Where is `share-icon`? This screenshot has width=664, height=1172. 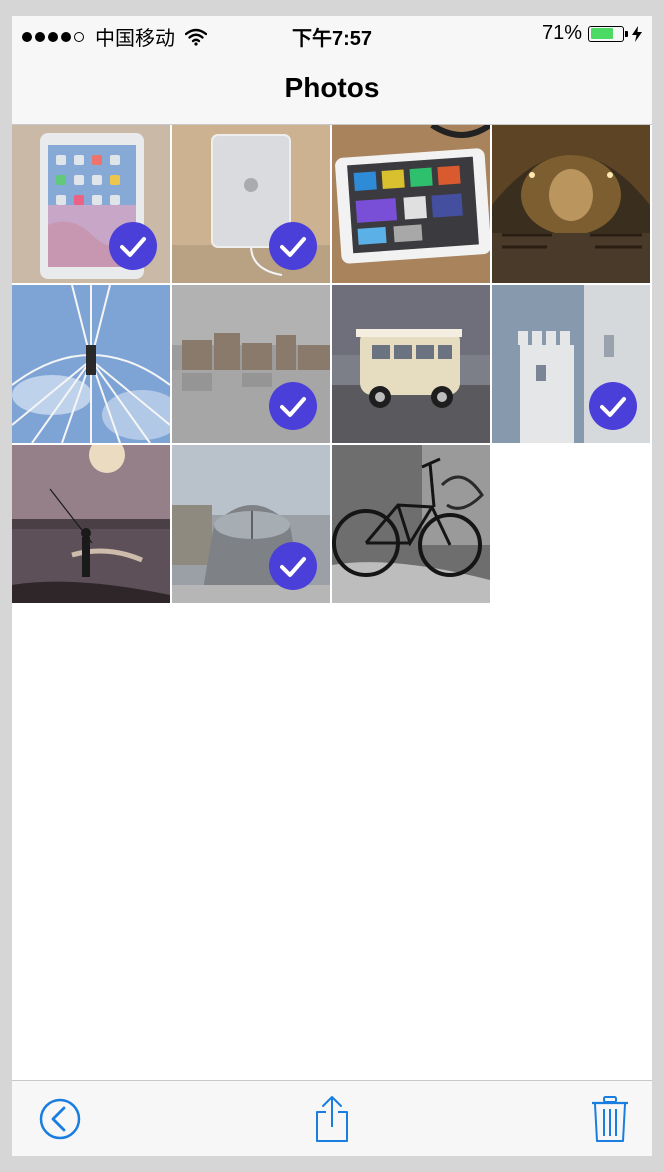 share-icon is located at coordinates (332, 1119).